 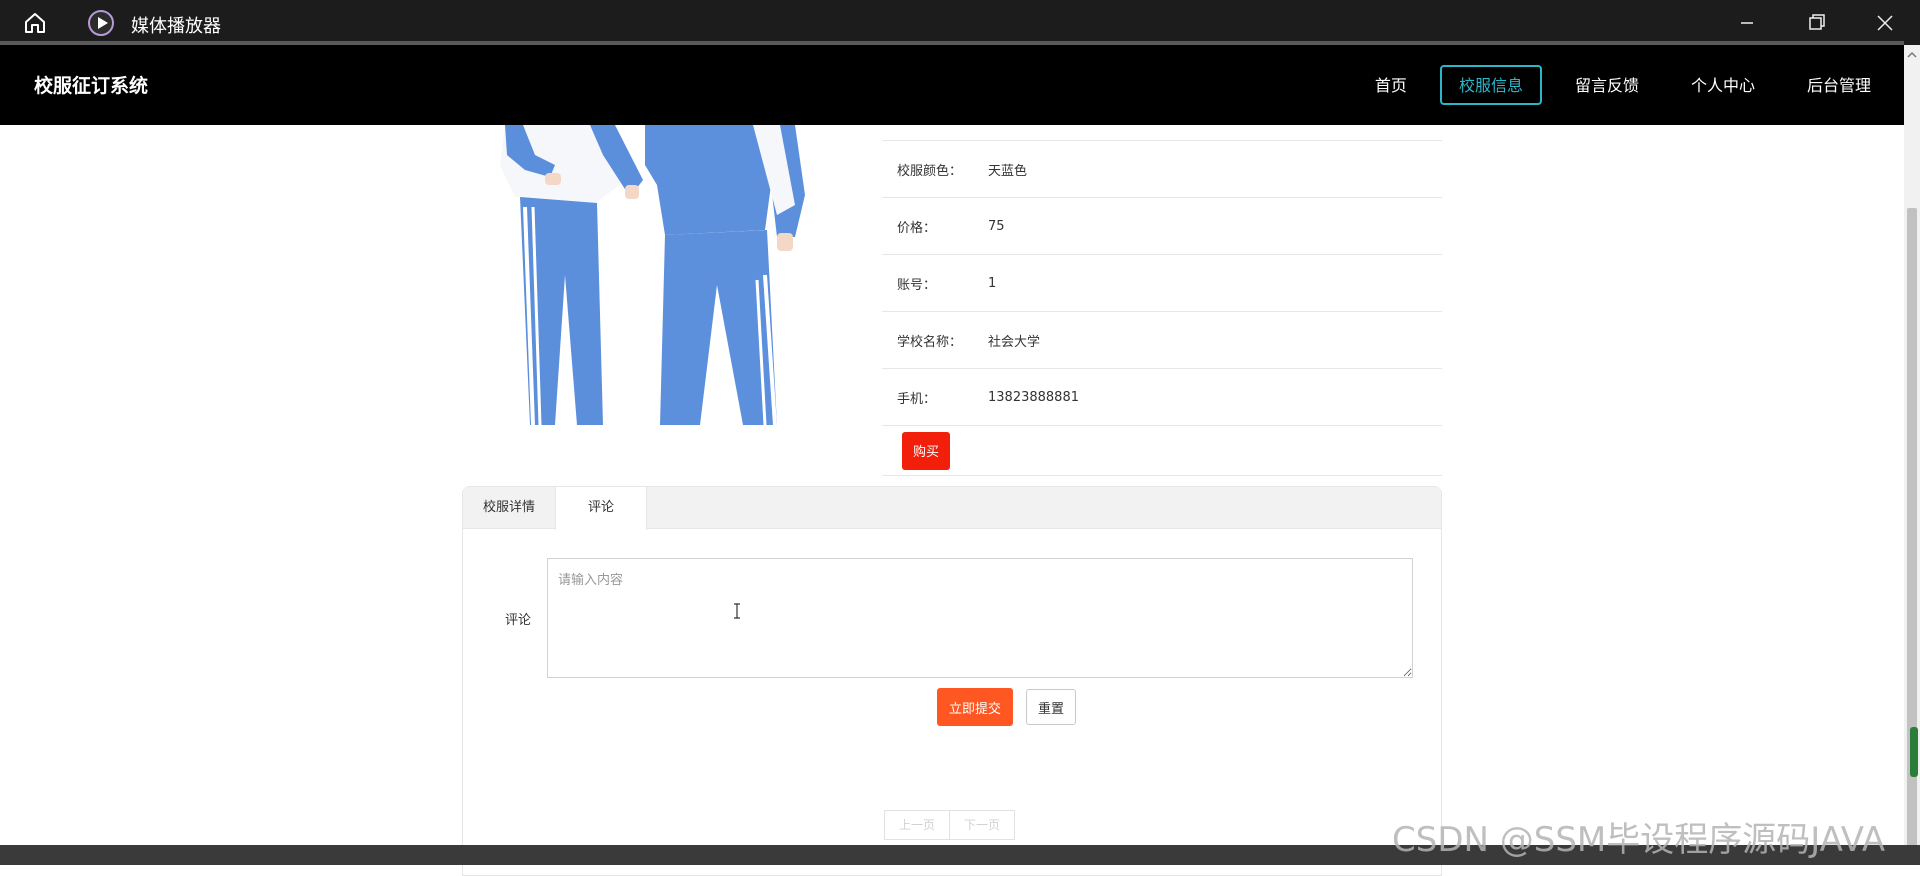 What do you see at coordinates (601, 508) in the screenshot?
I see `tab-comments: 评论` at bounding box center [601, 508].